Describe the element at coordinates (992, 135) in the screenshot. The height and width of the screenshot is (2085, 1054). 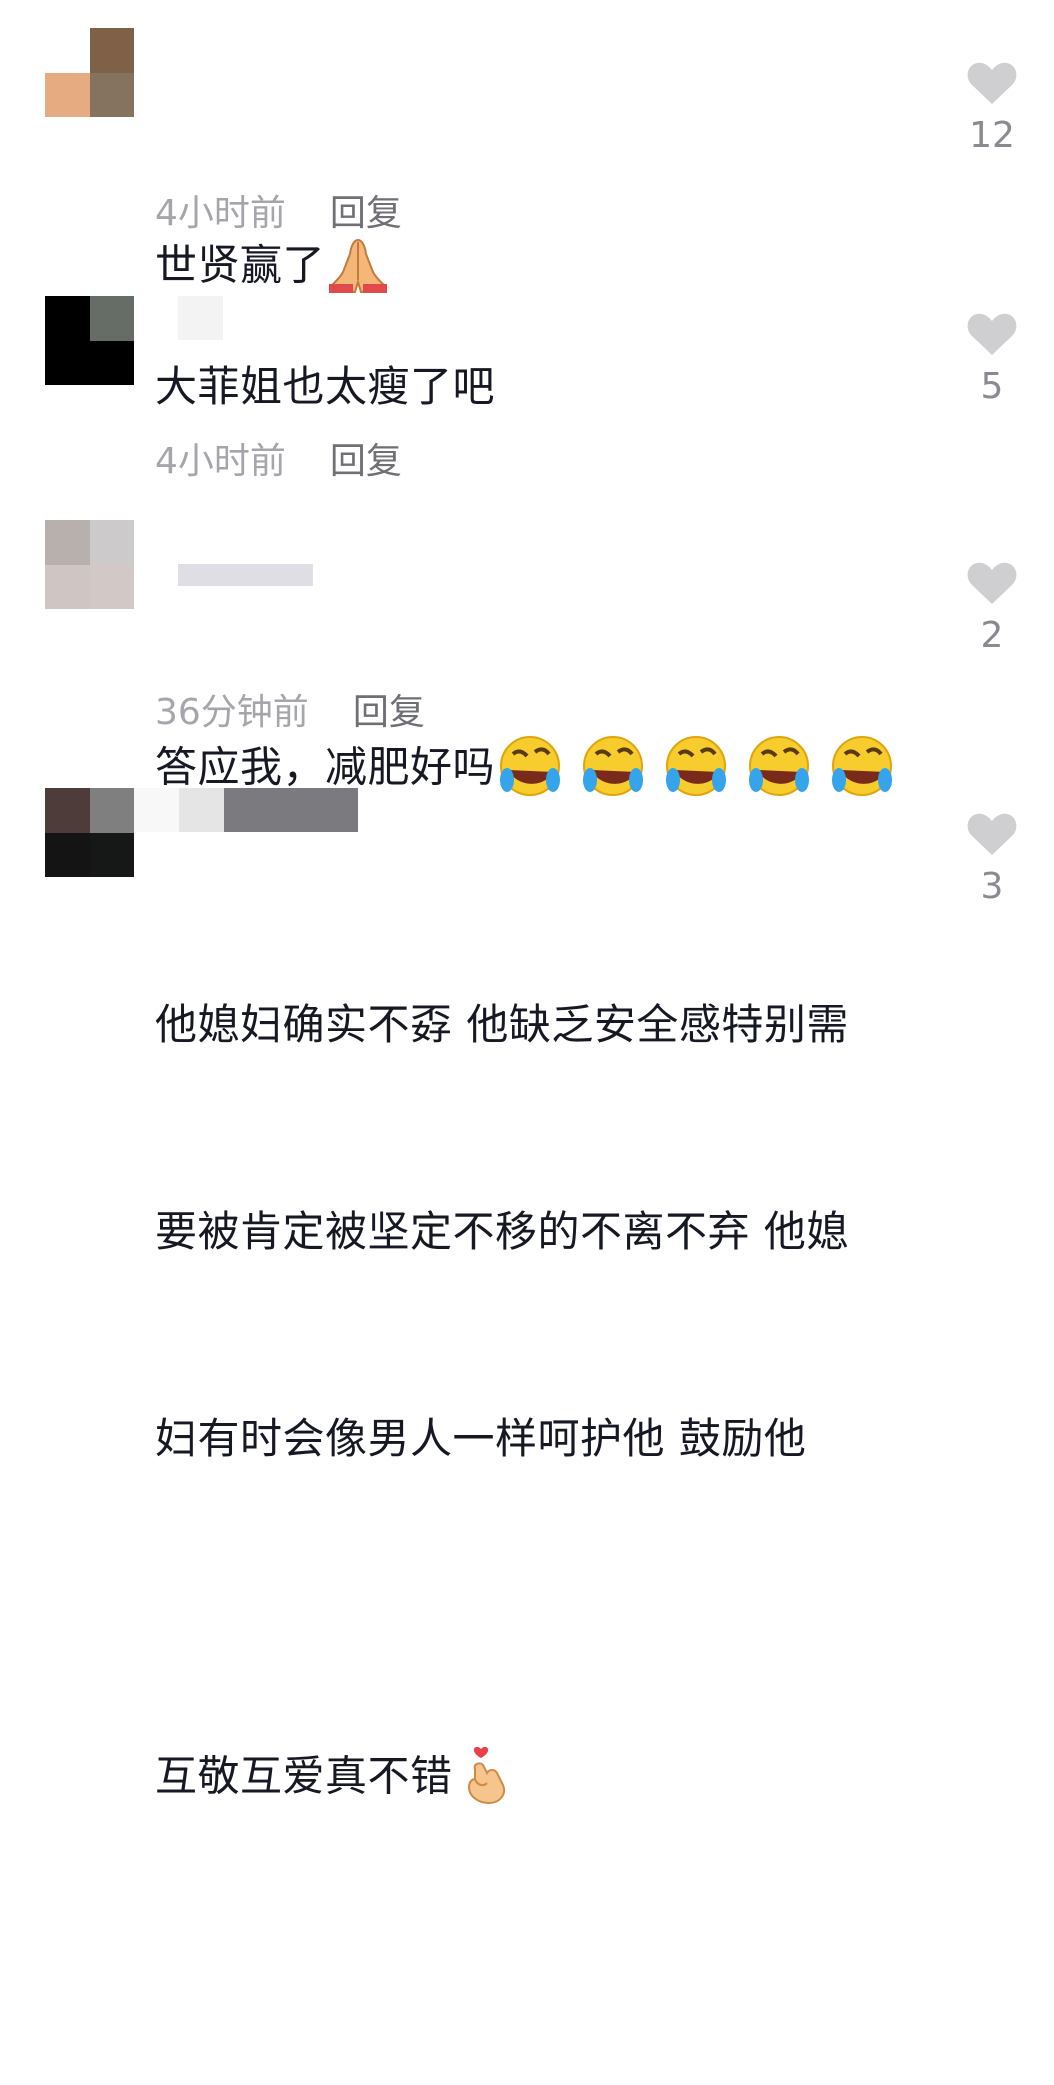
I see `like-count: 12` at that location.